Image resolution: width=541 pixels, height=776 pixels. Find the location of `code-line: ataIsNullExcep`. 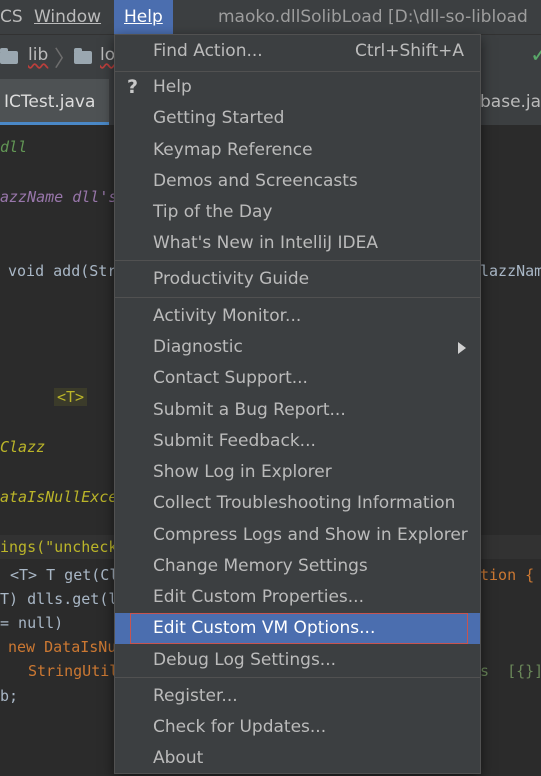

code-line: ataIsNullExcep is located at coordinates (63, 497).